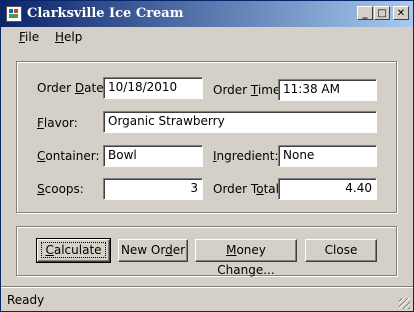  What do you see at coordinates (249, 90) in the screenshot?
I see `order-time-label: Order Time:` at bounding box center [249, 90].